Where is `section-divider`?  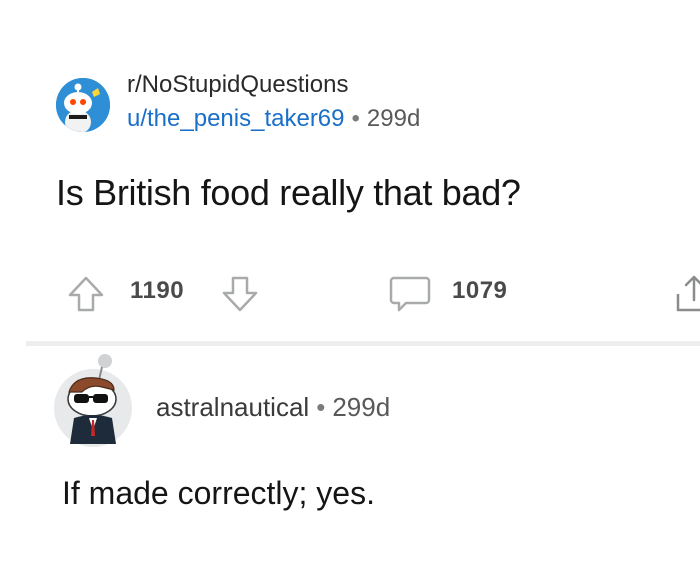
section-divider is located at coordinates (363, 343).